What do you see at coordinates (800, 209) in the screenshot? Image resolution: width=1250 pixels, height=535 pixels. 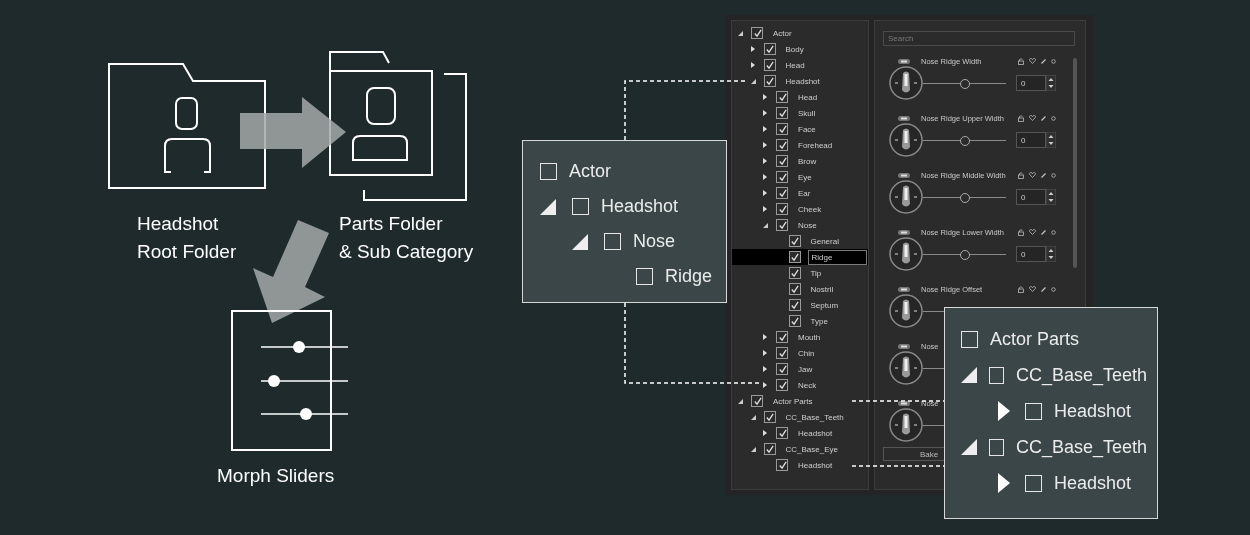 I see `tree-row: Cheek` at bounding box center [800, 209].